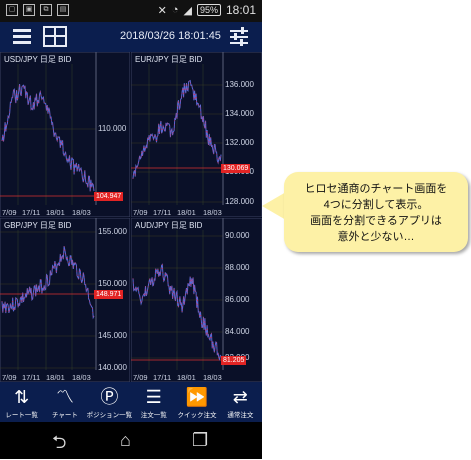  I want to click on callout-tail, so click(274, 206).